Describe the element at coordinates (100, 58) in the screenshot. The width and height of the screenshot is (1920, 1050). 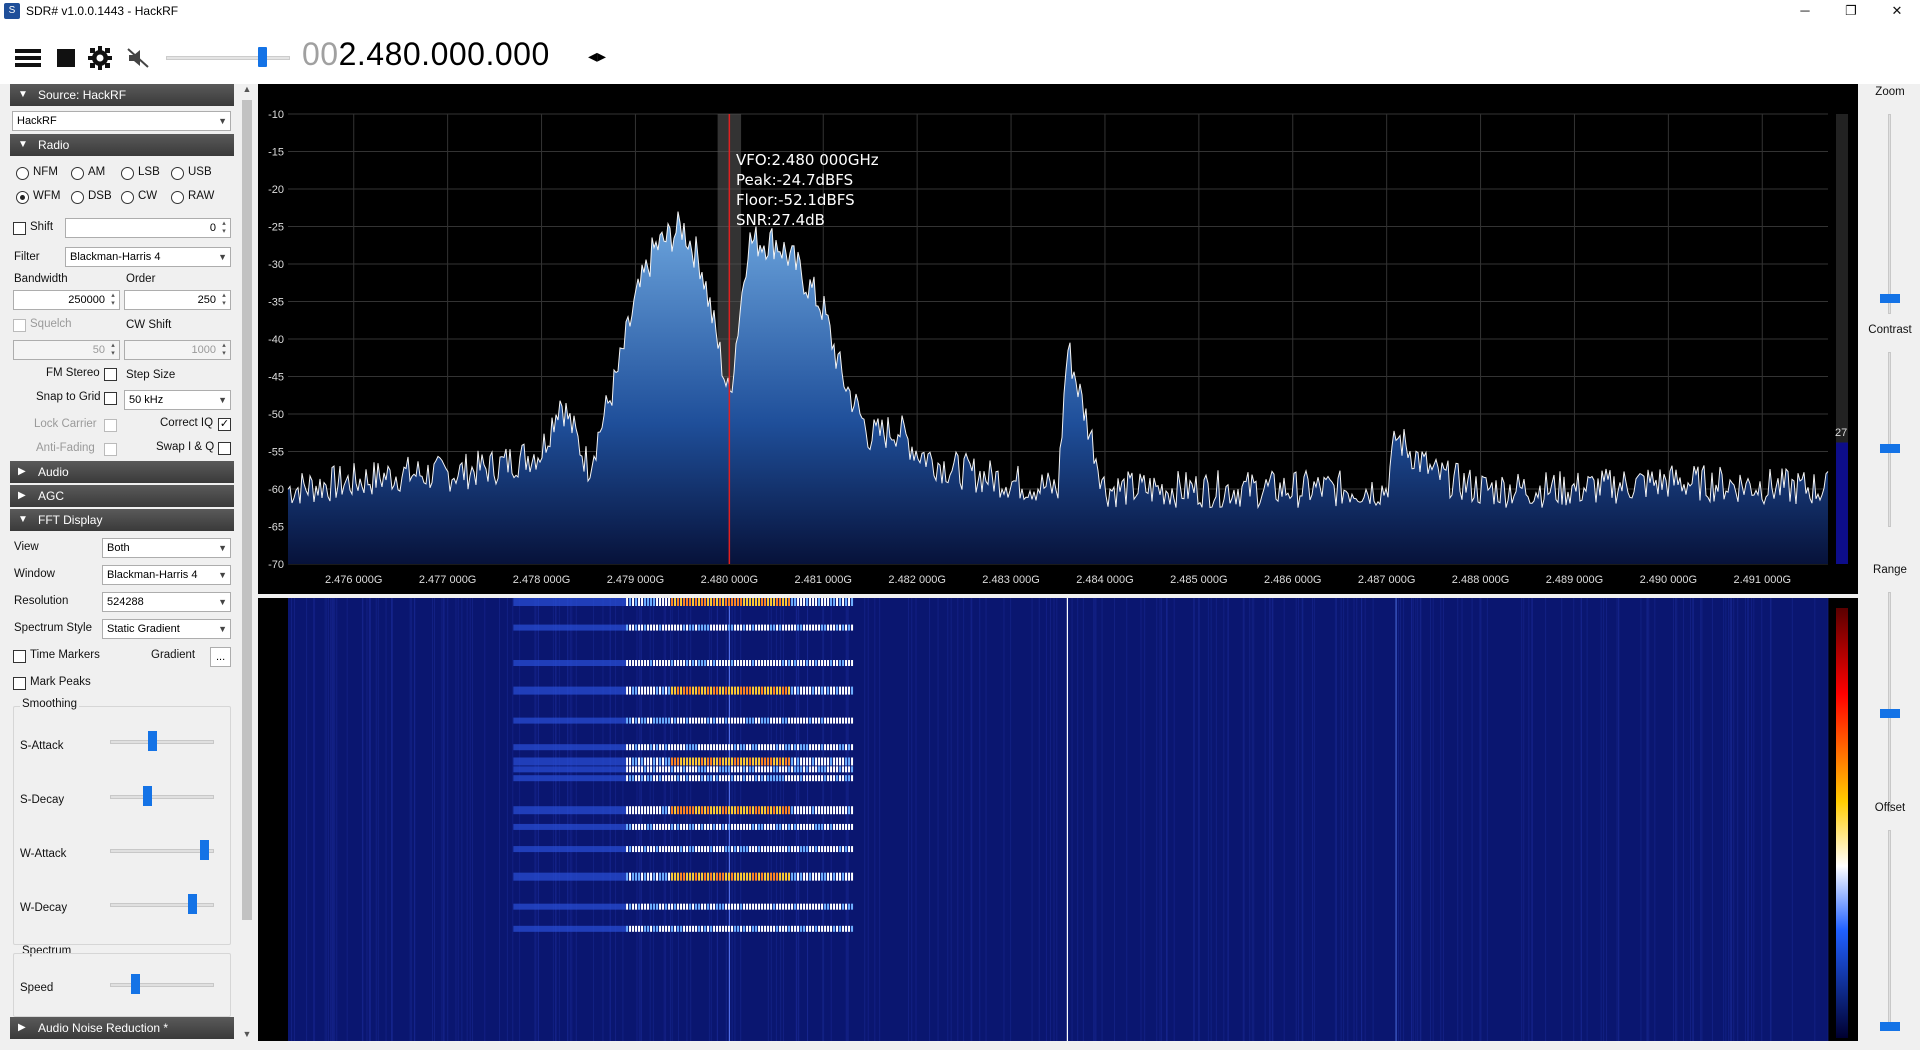
I see `gear-icon` at that location.